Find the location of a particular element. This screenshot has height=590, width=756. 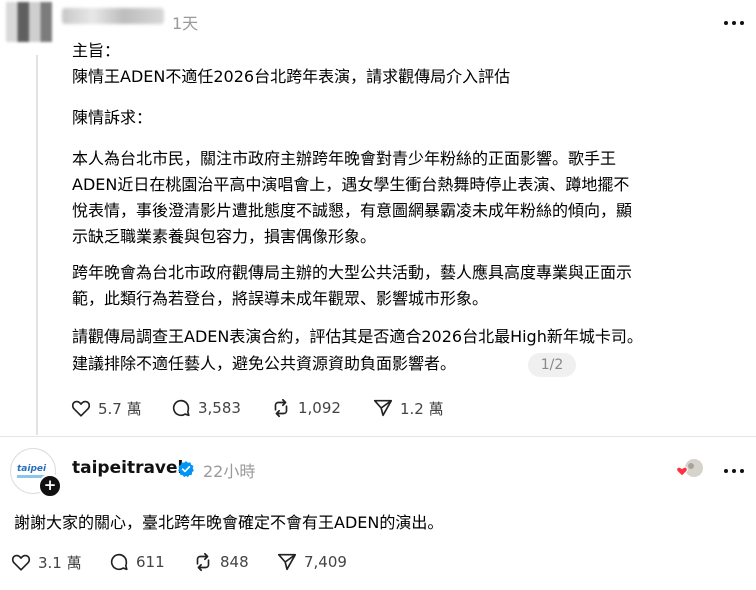

post-time: 1天 is located at coordinates (185, 23).